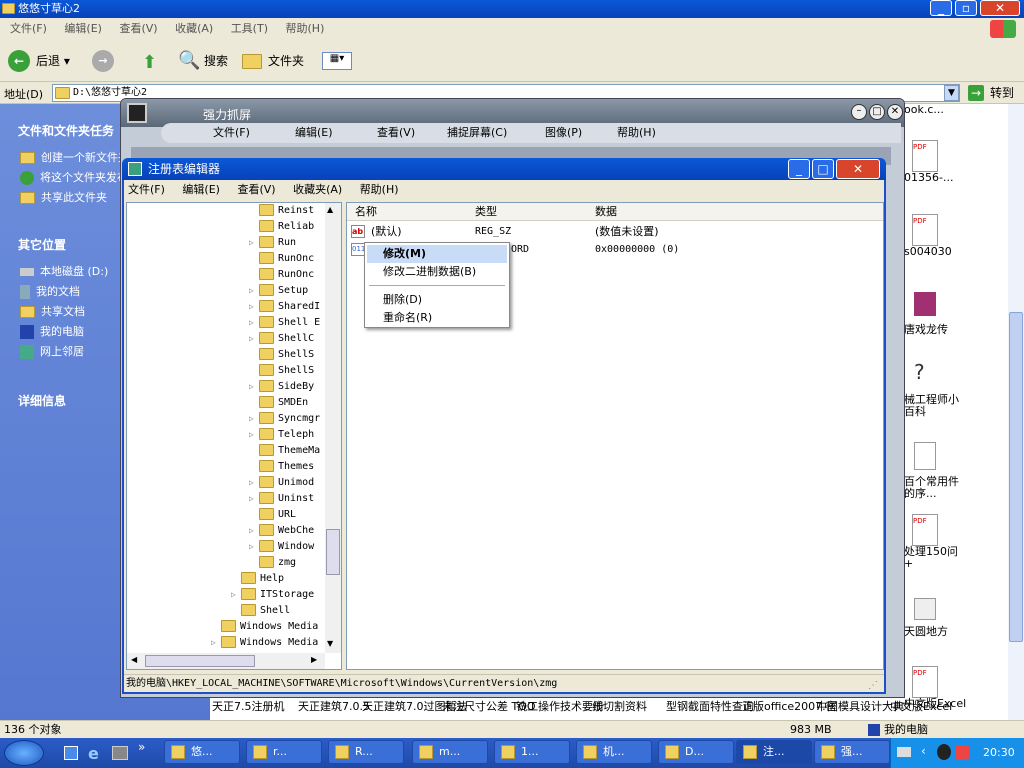 This screenshot has width=1024, height=768. What do you see at coordinates (396, 133) in the screenshot?
I see `capture-menu-view: 查看(V)` at bounding box center [396, 133].